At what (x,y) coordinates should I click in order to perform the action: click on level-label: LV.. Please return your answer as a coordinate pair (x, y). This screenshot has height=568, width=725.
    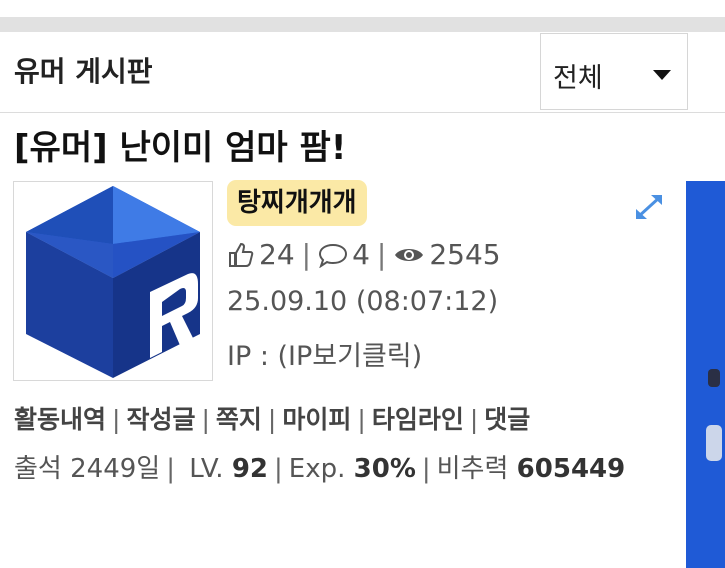
    Looking at the image, I should click on (206, 469).